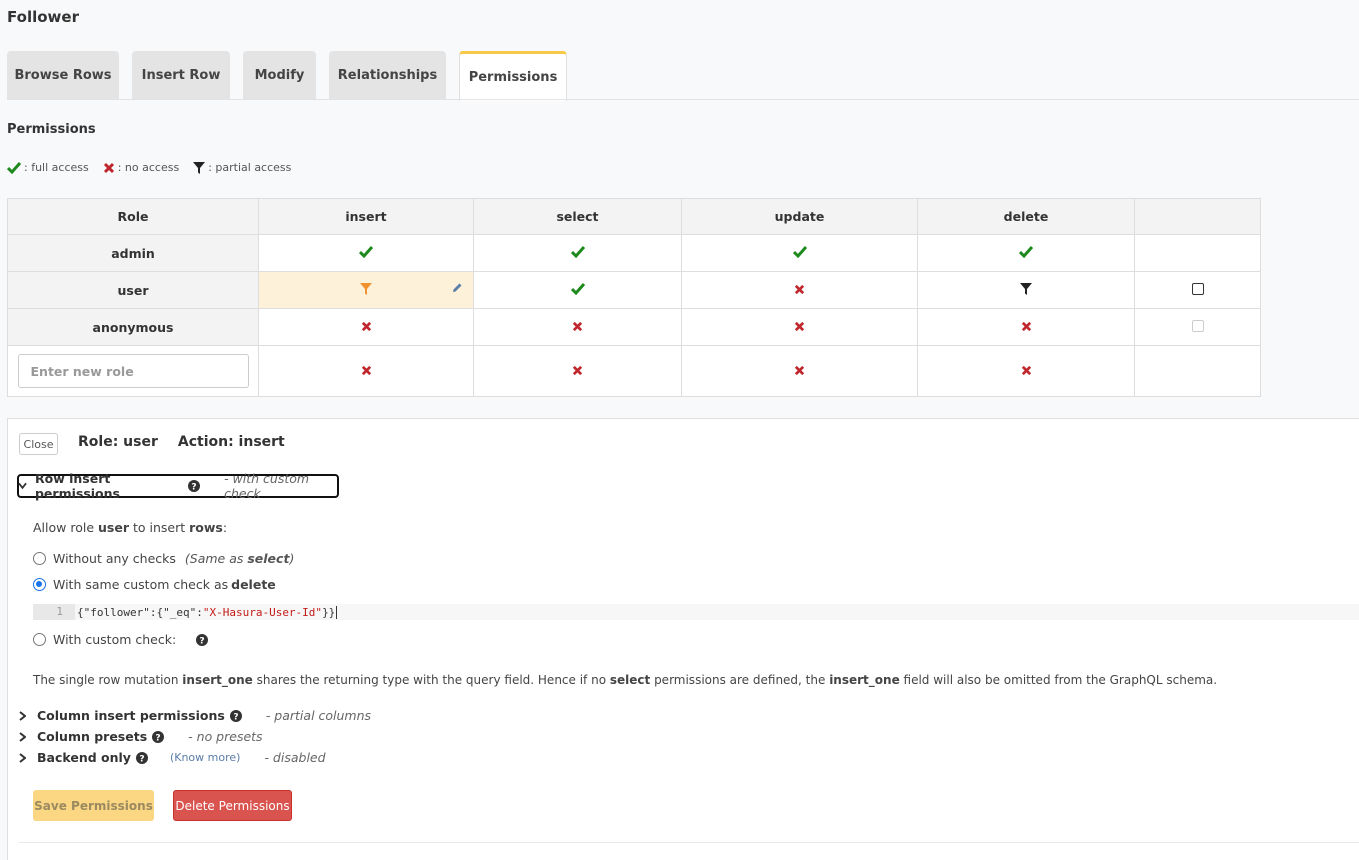 This screenshot has height=860, width=1359. I want to click on cell-anonymous-select, so click(577, 327).